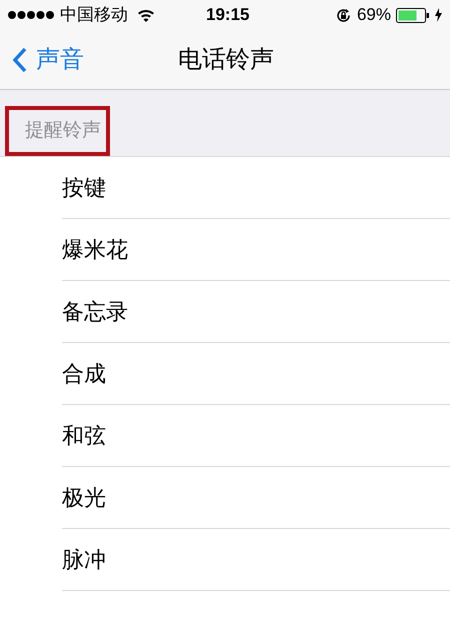  I want to click on charging-icon, so click(438, 15).